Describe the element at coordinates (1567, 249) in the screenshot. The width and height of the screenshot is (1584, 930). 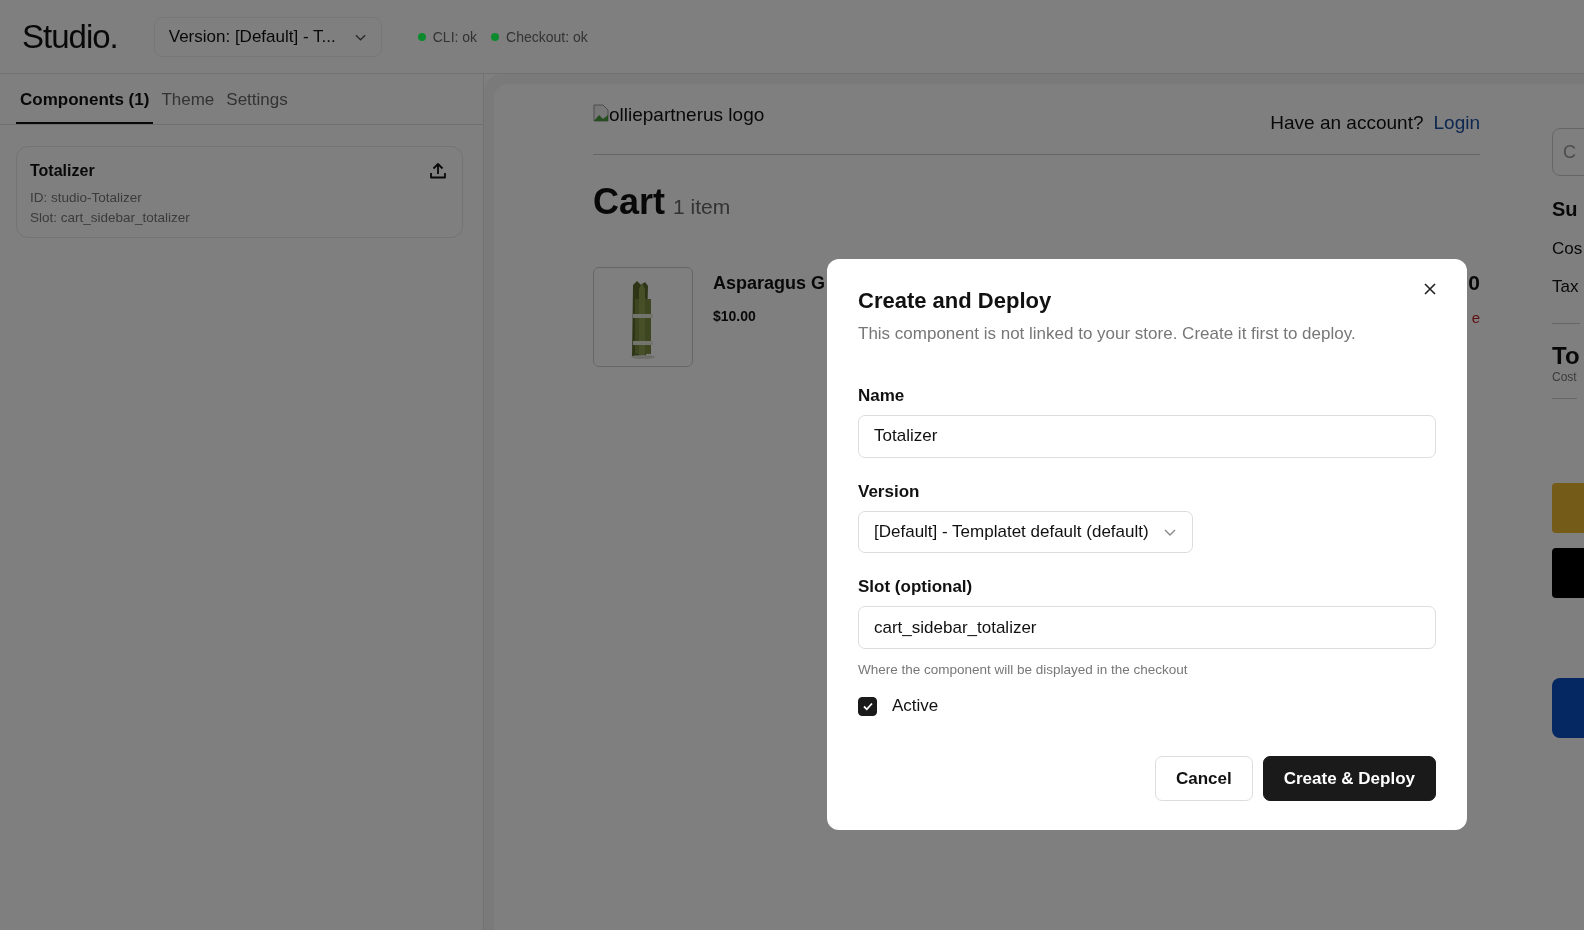
I see `summary-line: Cos` at that location.